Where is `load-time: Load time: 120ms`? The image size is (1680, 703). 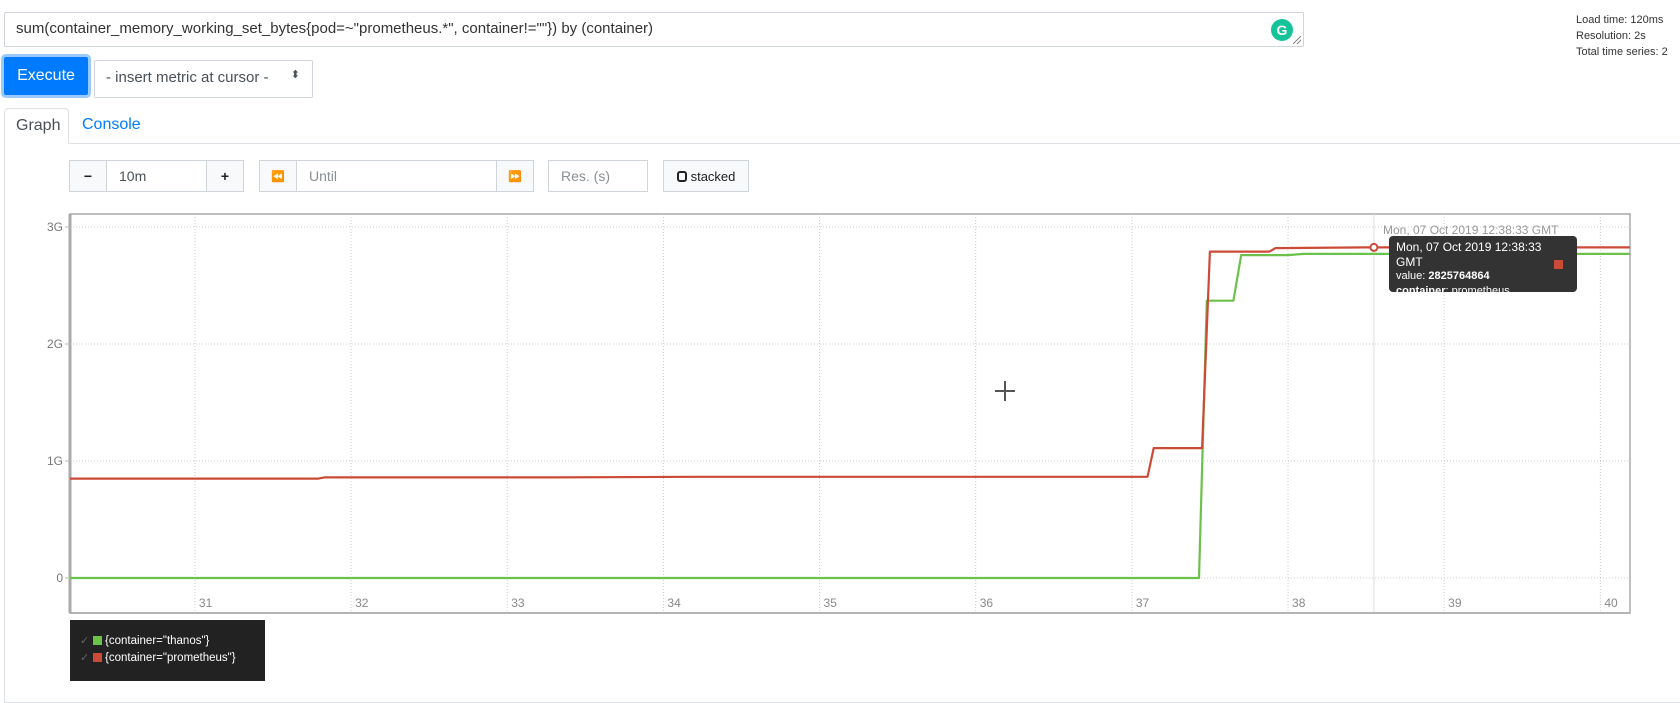
load-time: Load time: 120ms is located at coordinates (1620, 20).